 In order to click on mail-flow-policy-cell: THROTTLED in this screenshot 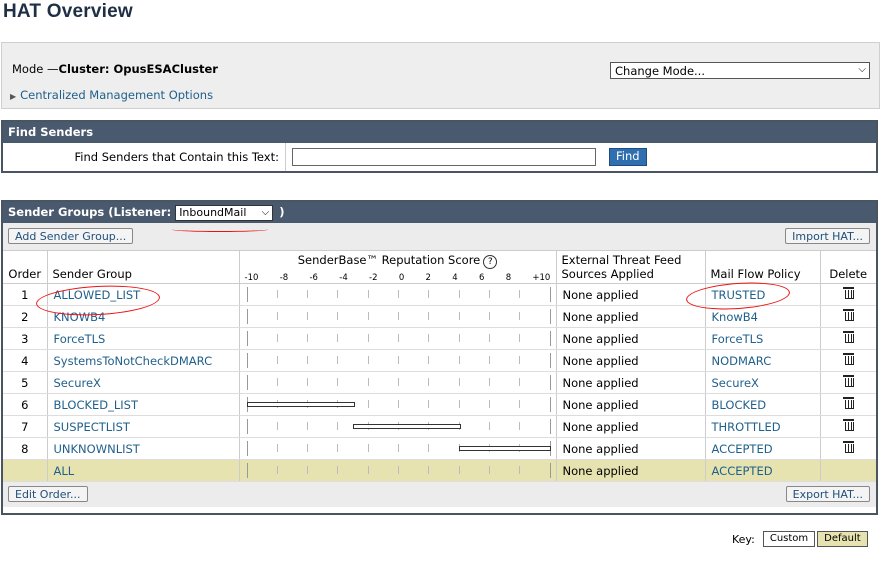, I will do `click(763, 426)`.